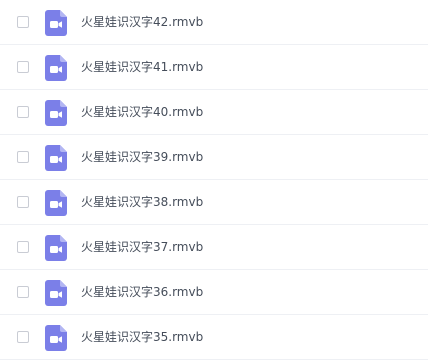  Describe the element at coordinates (142, 246) in the screenshot. I see `file-name: 火星娃识汉字37.rmvb` at that location.